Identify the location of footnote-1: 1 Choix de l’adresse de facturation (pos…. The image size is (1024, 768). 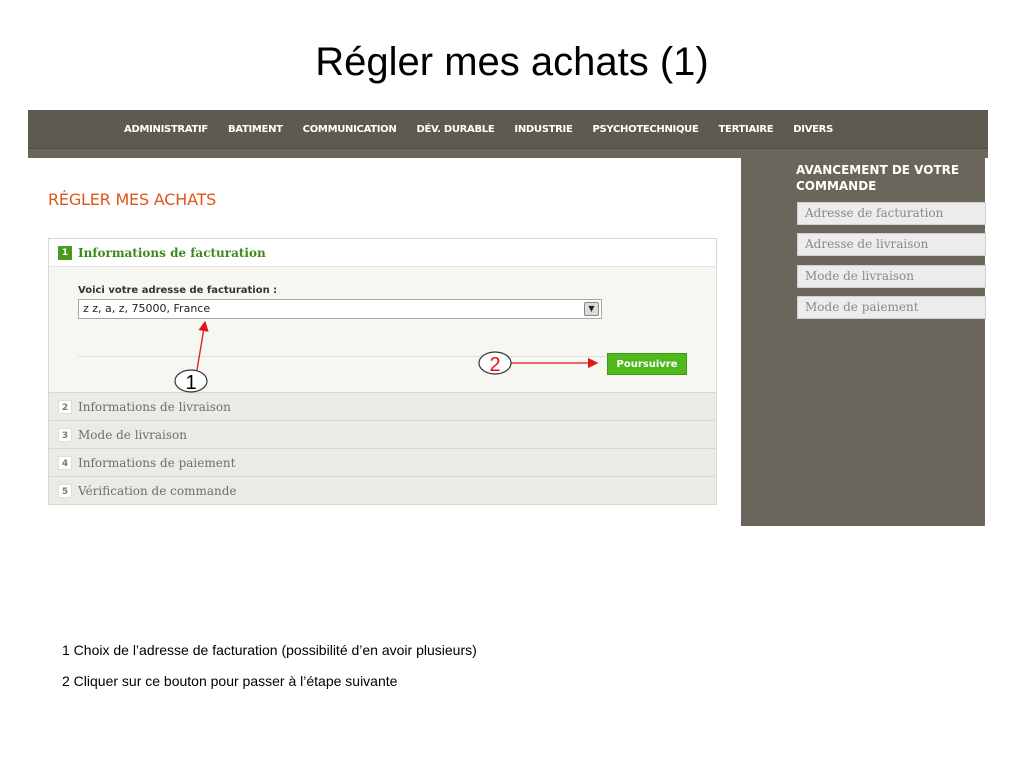
(269, 650).